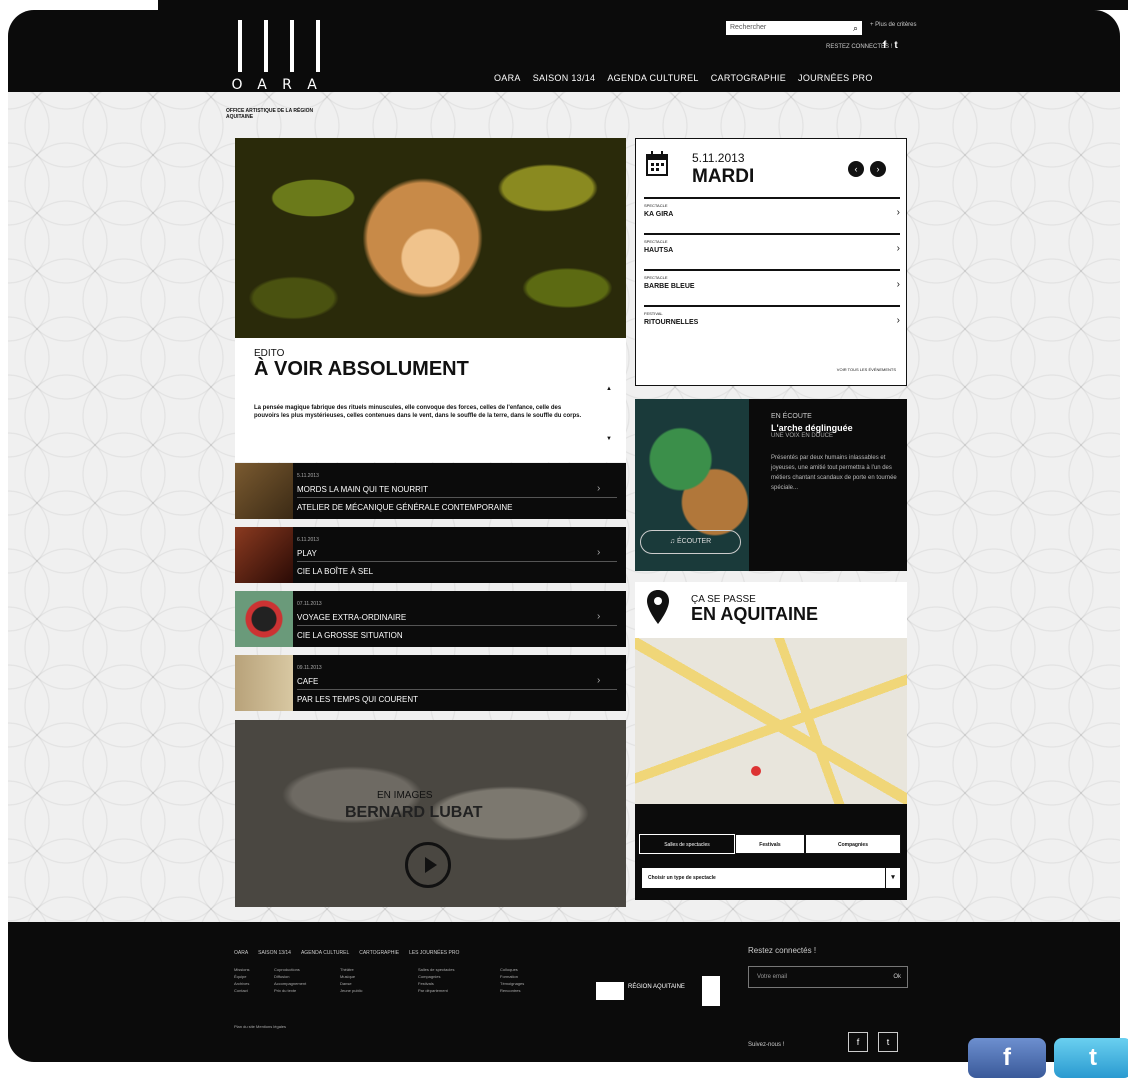 Image resolution: width=1128 pixels, height=1078 pixels. Describe the element at coordinates (309, 668) in the screenshot. I see `event-date: 09.11.2013` at that location.